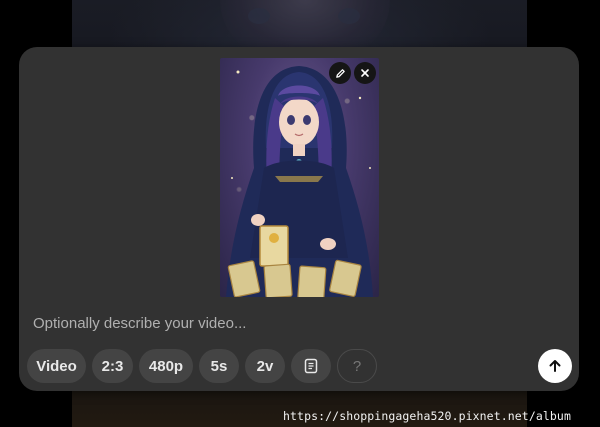  Describe the element at coordinates (219, 366) in the screenshot. I see `duration-button: 5s` at that location.